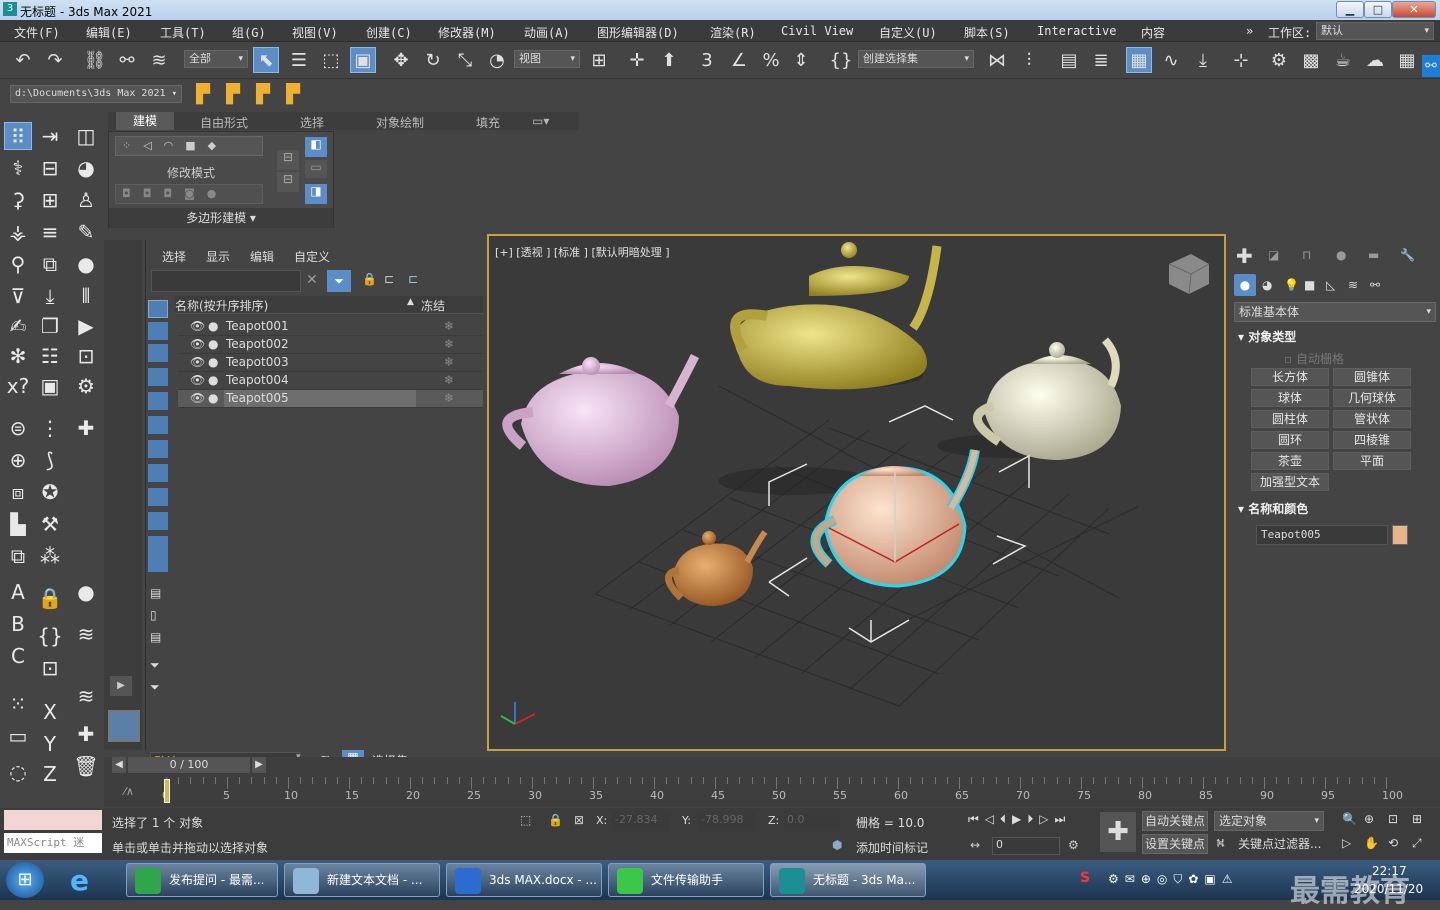  What do you see at coordinates (50, 428) in the screenshot?
I see `grid-icon: ⋮` at bounding box center [50, 428].